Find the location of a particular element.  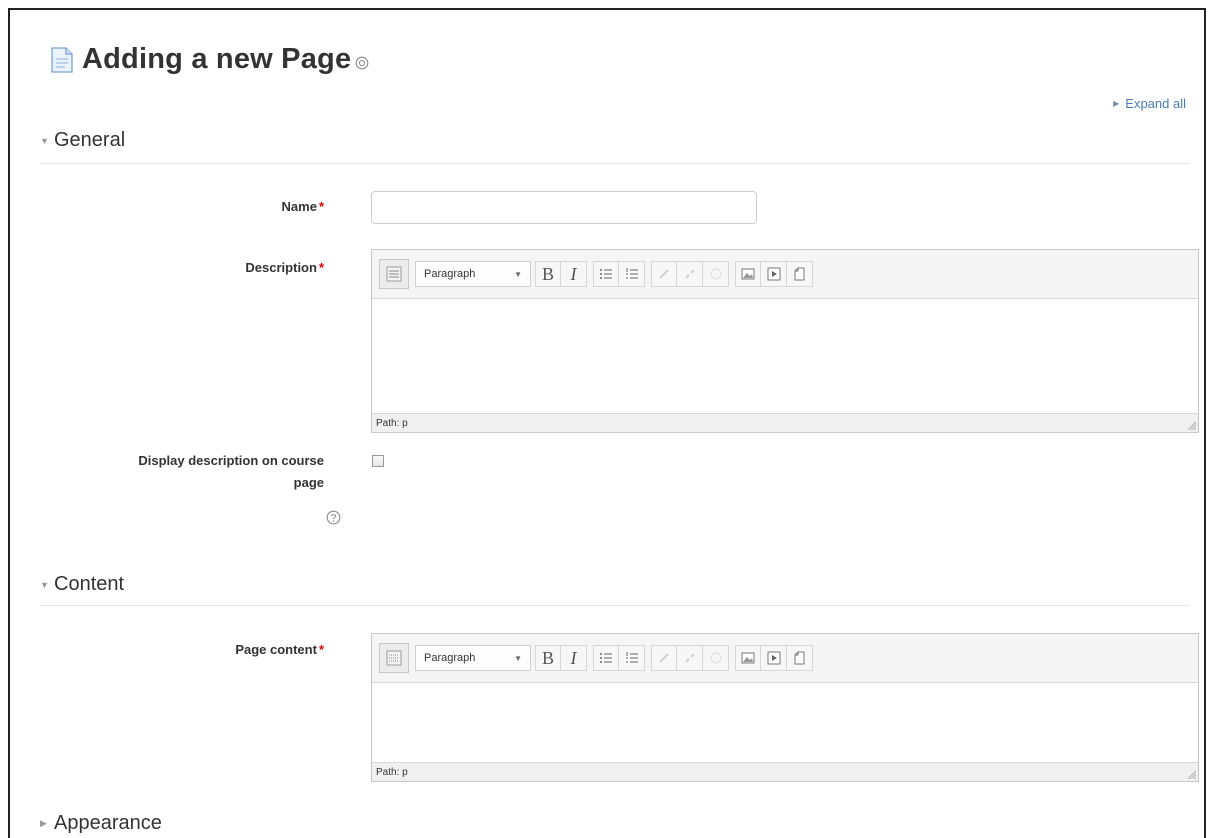

description-editor-toolbar: Paragraph ▼ B I is located at coordinates (785, 274).